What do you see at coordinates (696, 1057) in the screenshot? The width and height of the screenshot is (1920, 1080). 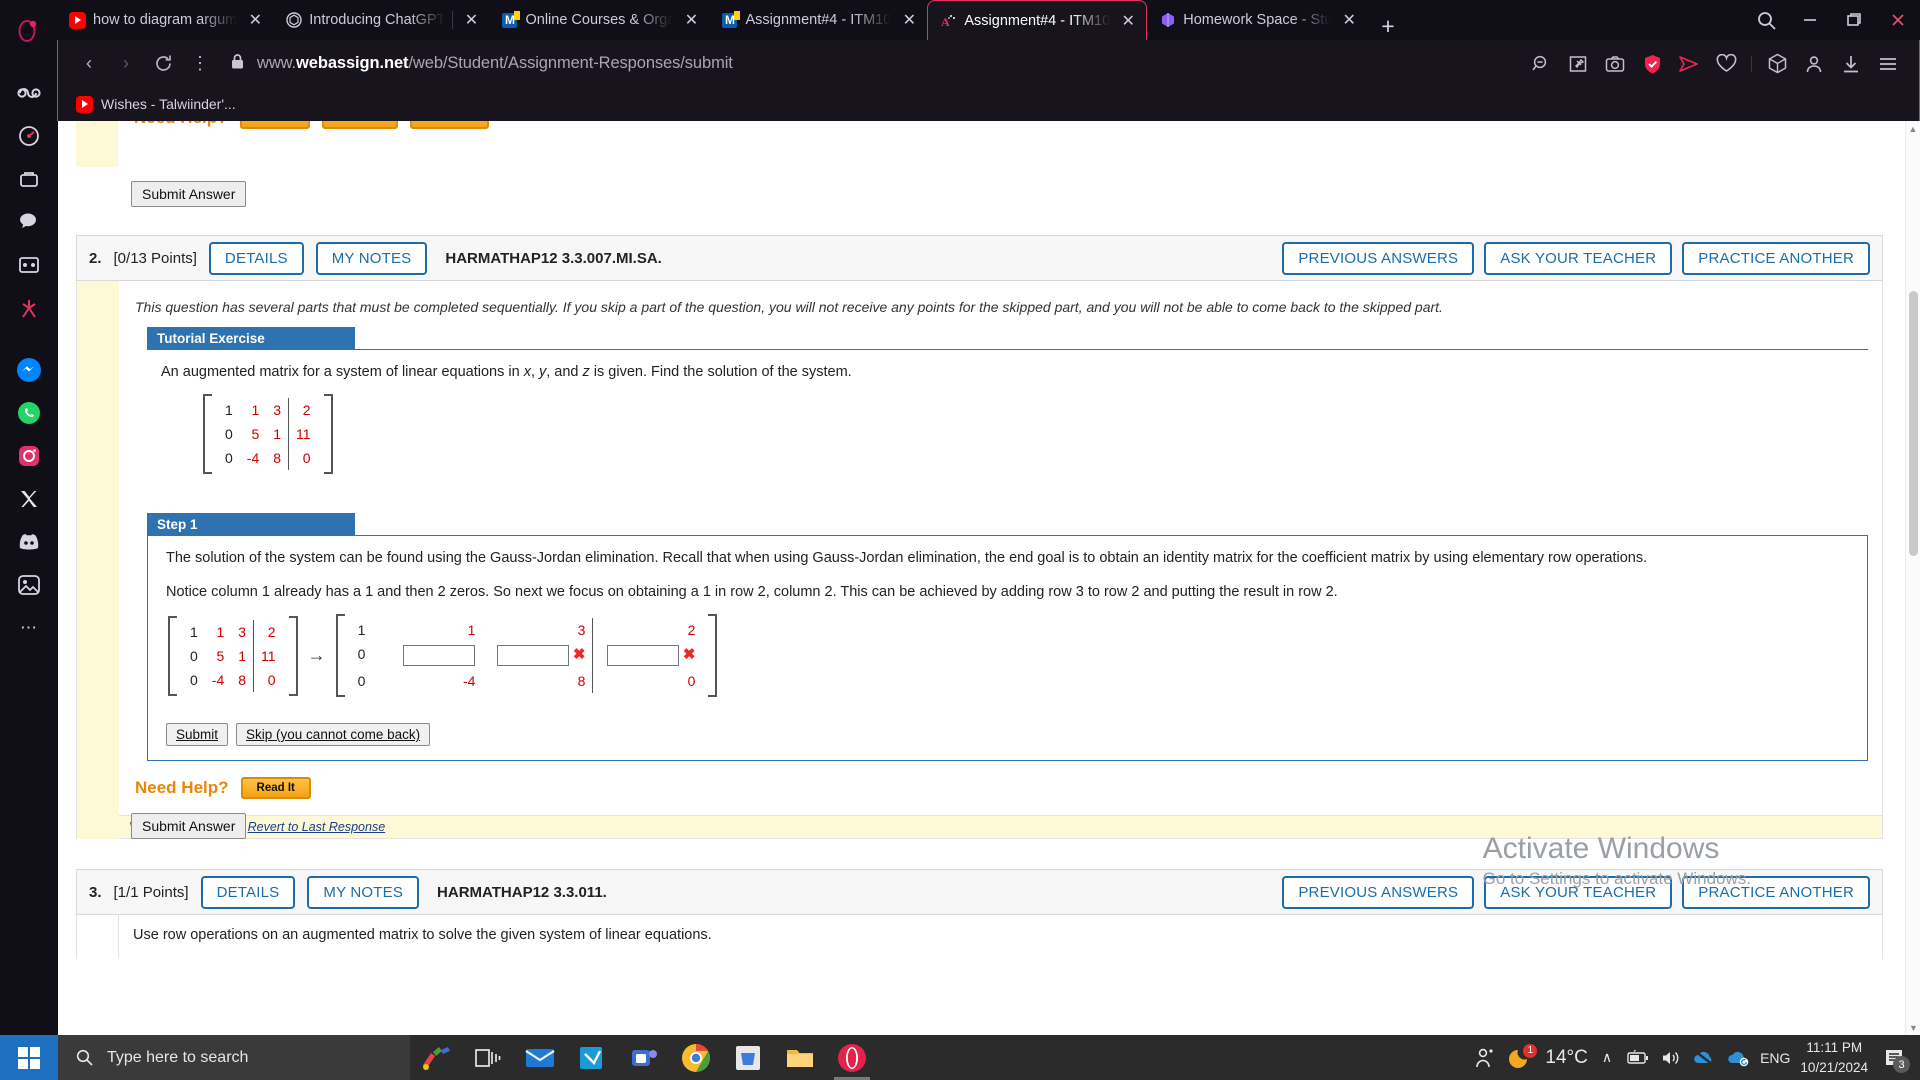 I see `chrome-icon` at bounding box center [696, 1057].